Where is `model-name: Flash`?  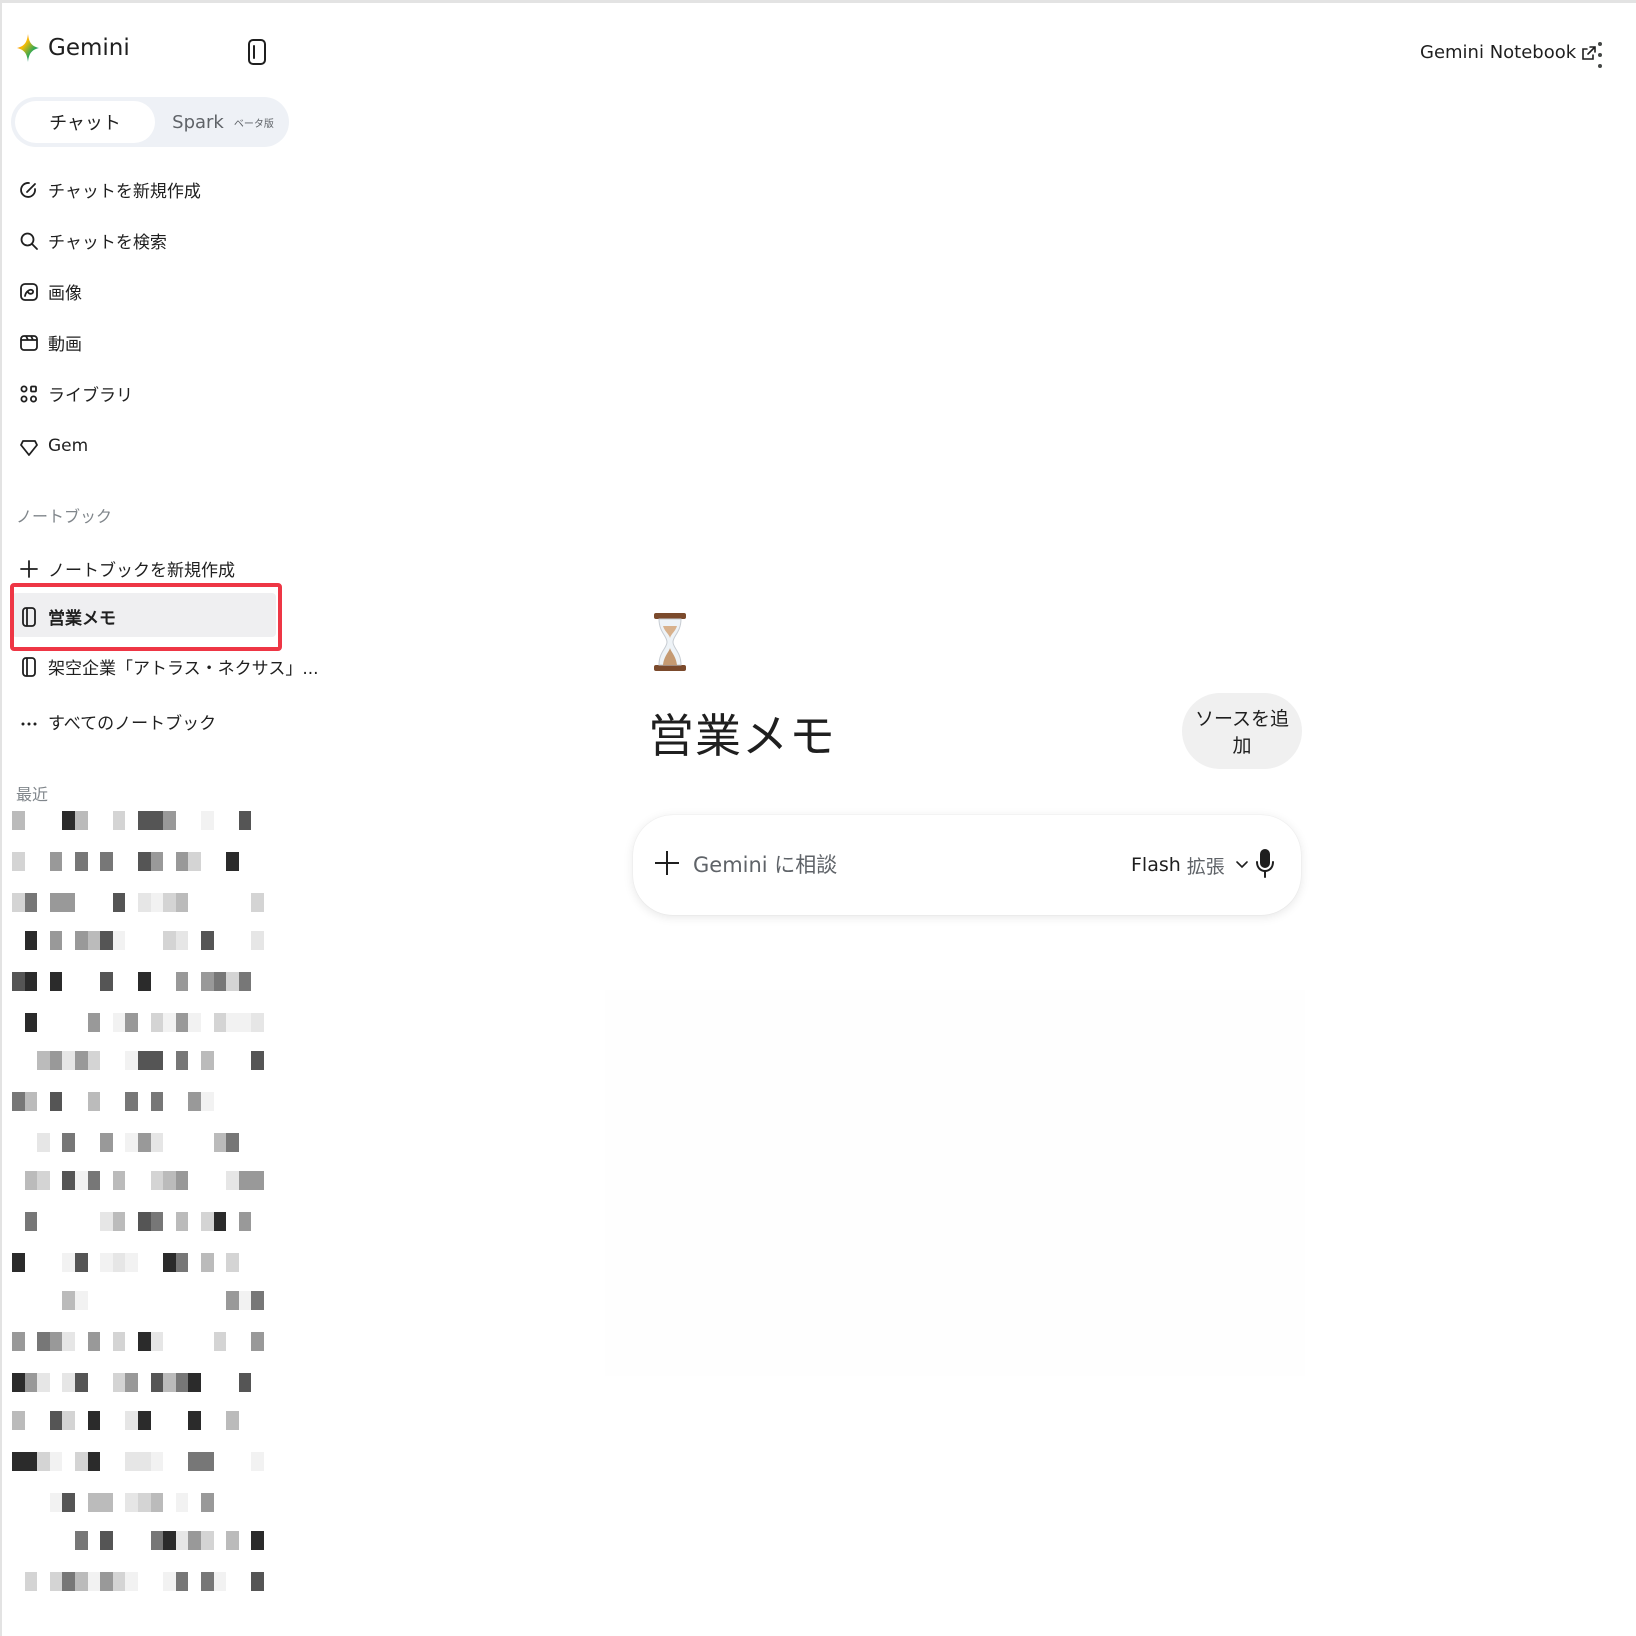
model-name: Flash is located at coordinates (1156, 865).